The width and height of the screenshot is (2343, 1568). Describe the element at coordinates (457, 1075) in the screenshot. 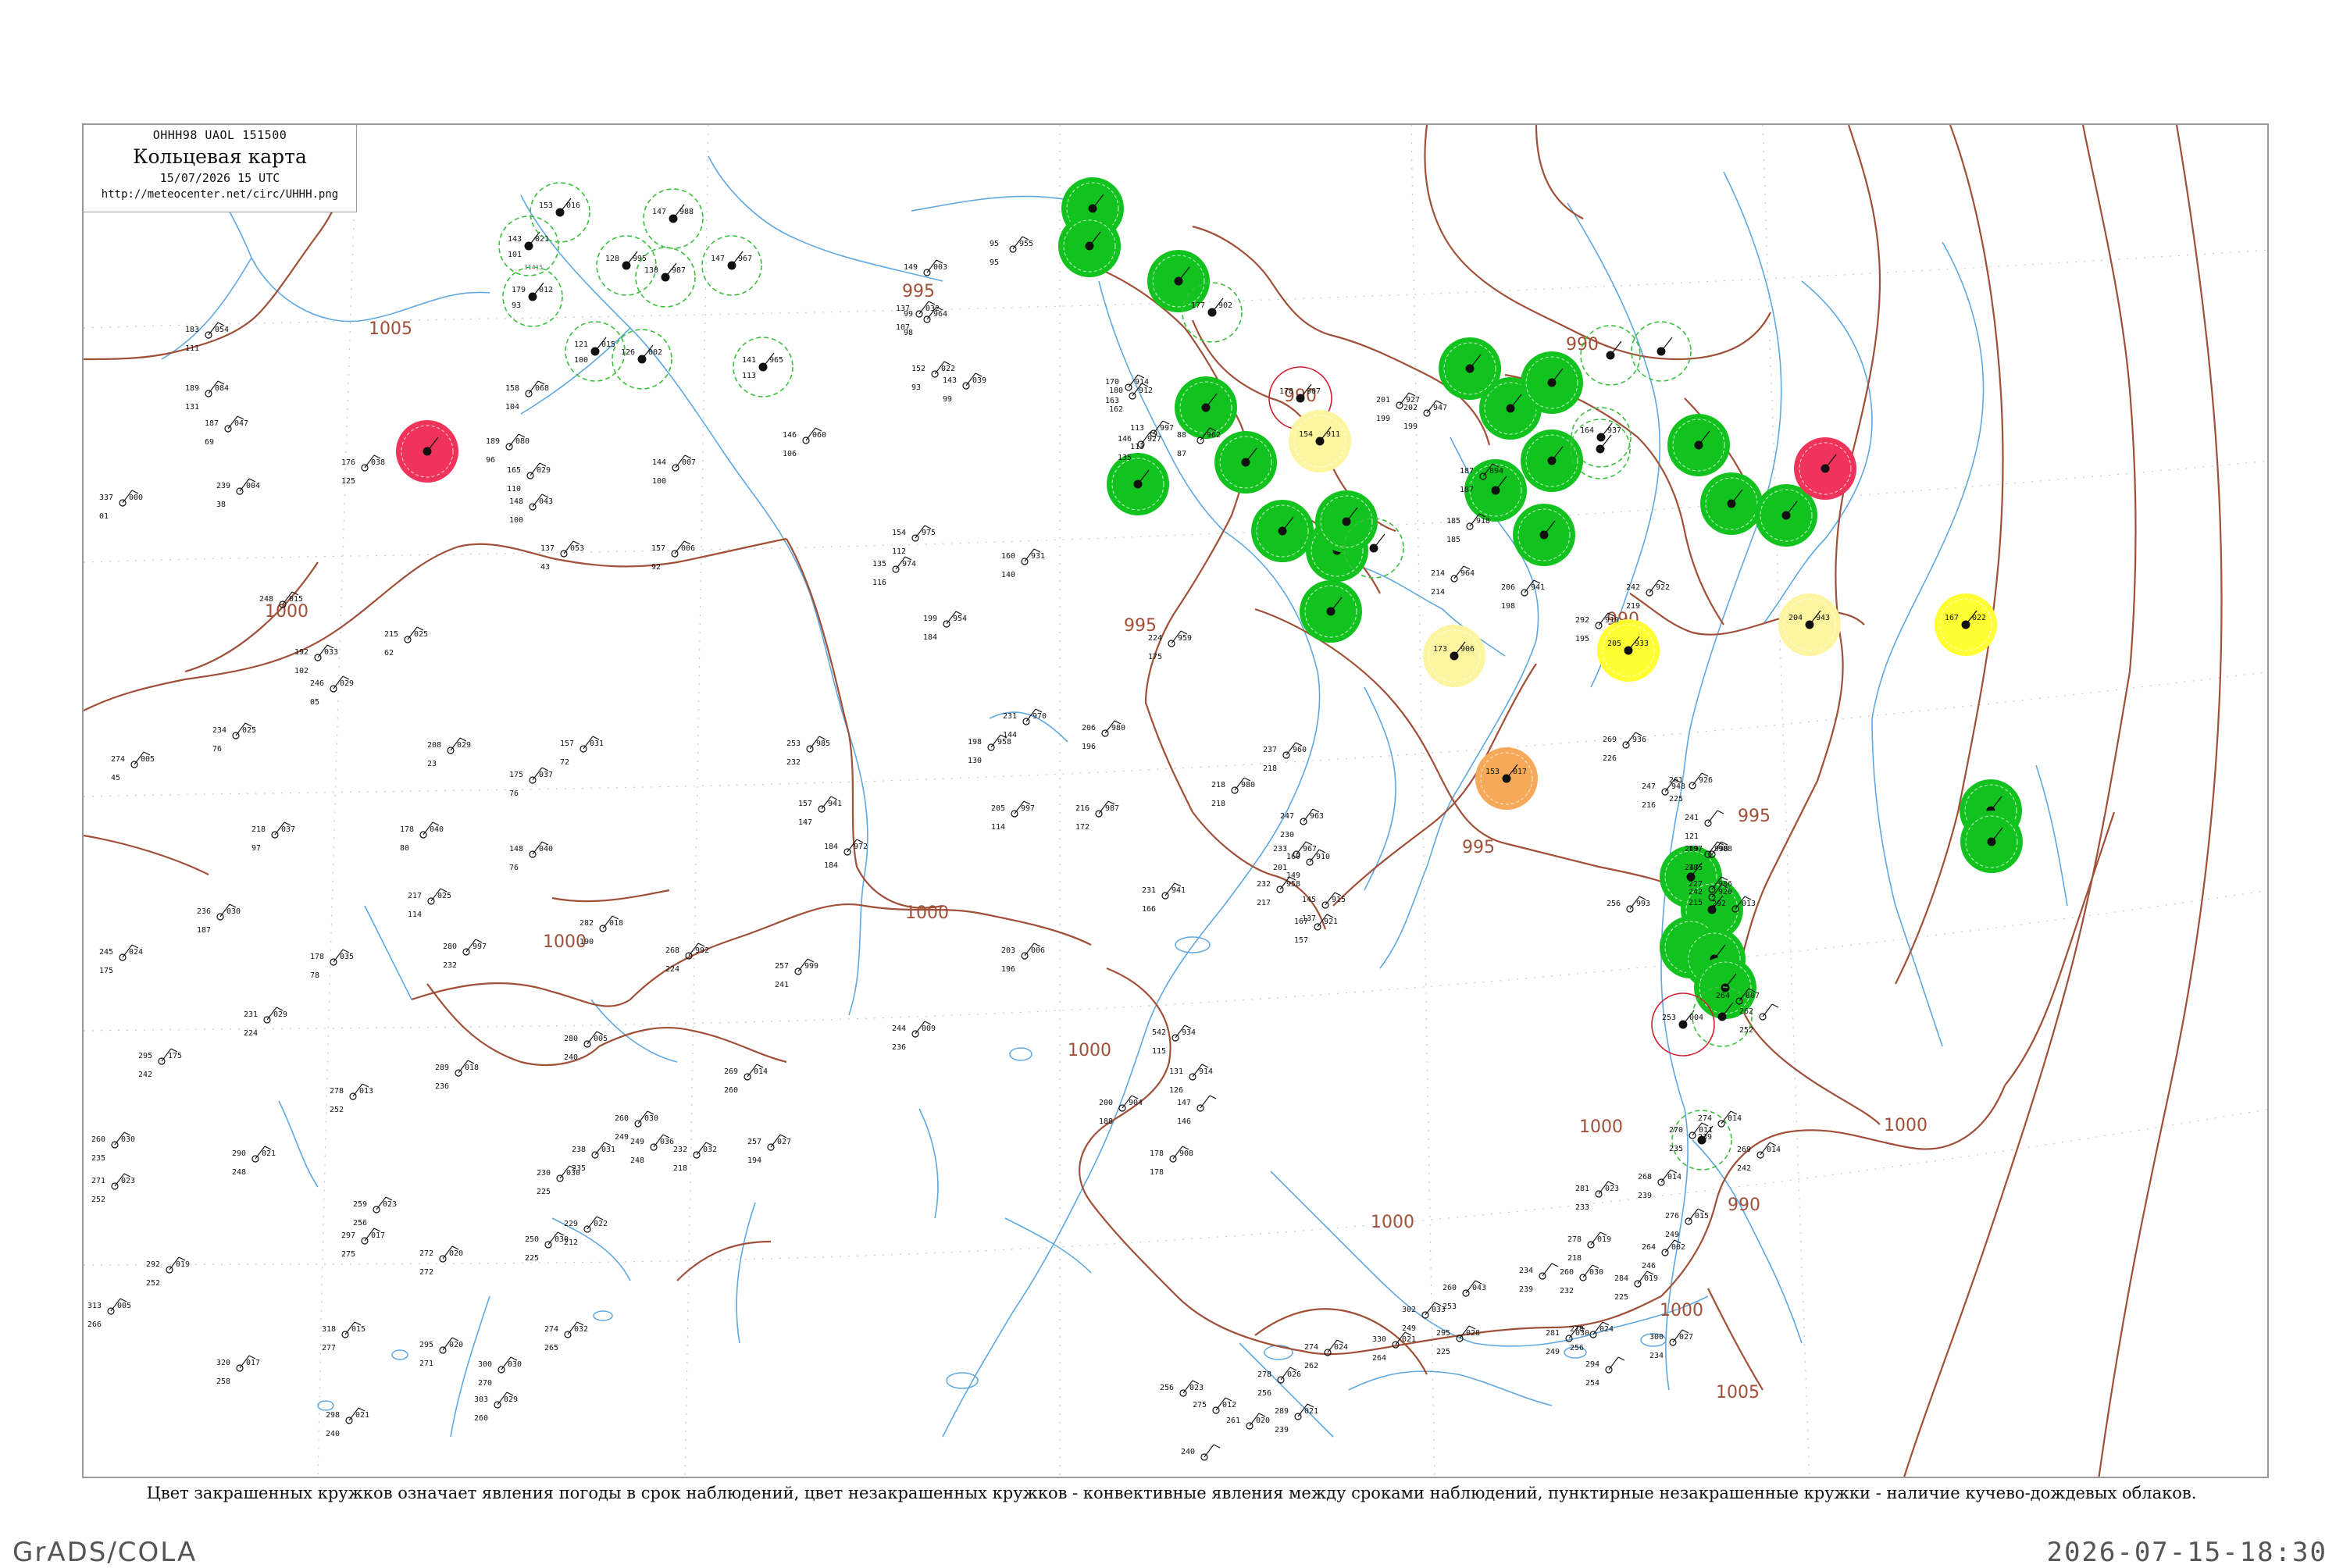

I see `station-plot: 289 018 236` at that location.